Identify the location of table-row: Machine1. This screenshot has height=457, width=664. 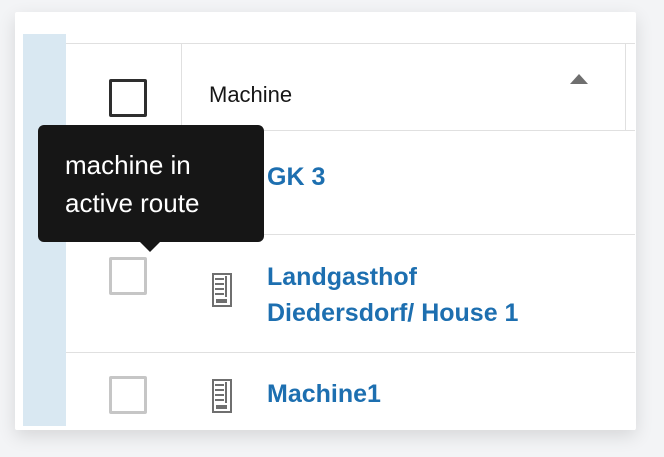
(350, 391).